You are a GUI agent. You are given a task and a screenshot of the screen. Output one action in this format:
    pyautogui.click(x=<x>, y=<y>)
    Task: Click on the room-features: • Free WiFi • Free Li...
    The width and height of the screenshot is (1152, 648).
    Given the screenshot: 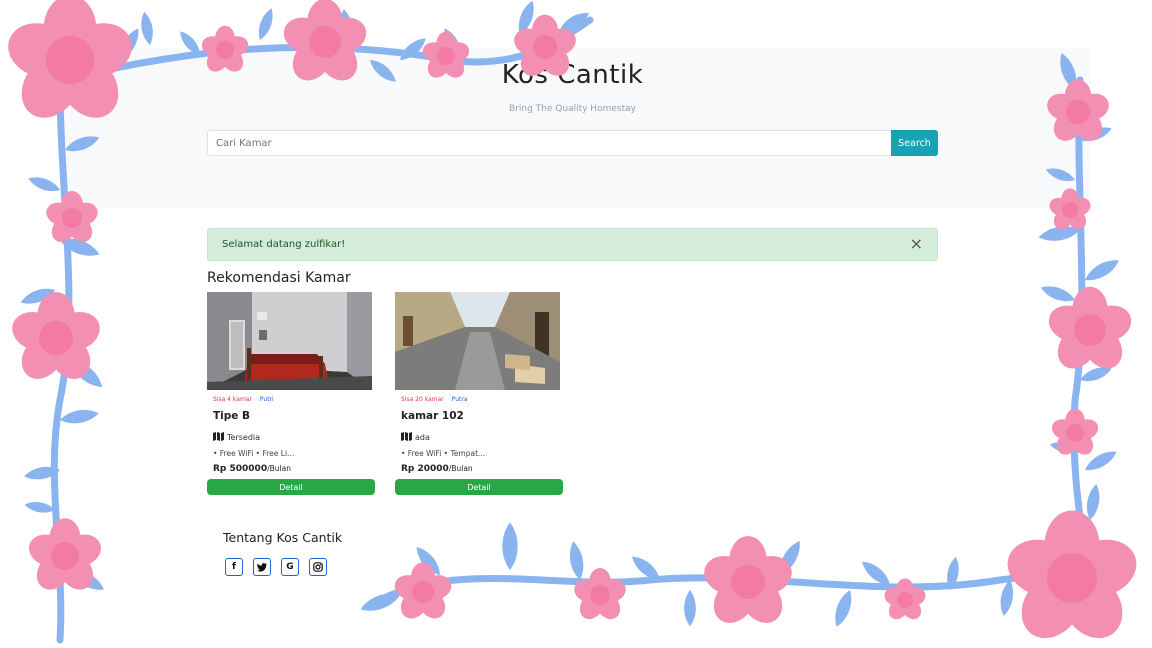 What is the action you would take?
    pyautogui.click(x=254, y=453)
    